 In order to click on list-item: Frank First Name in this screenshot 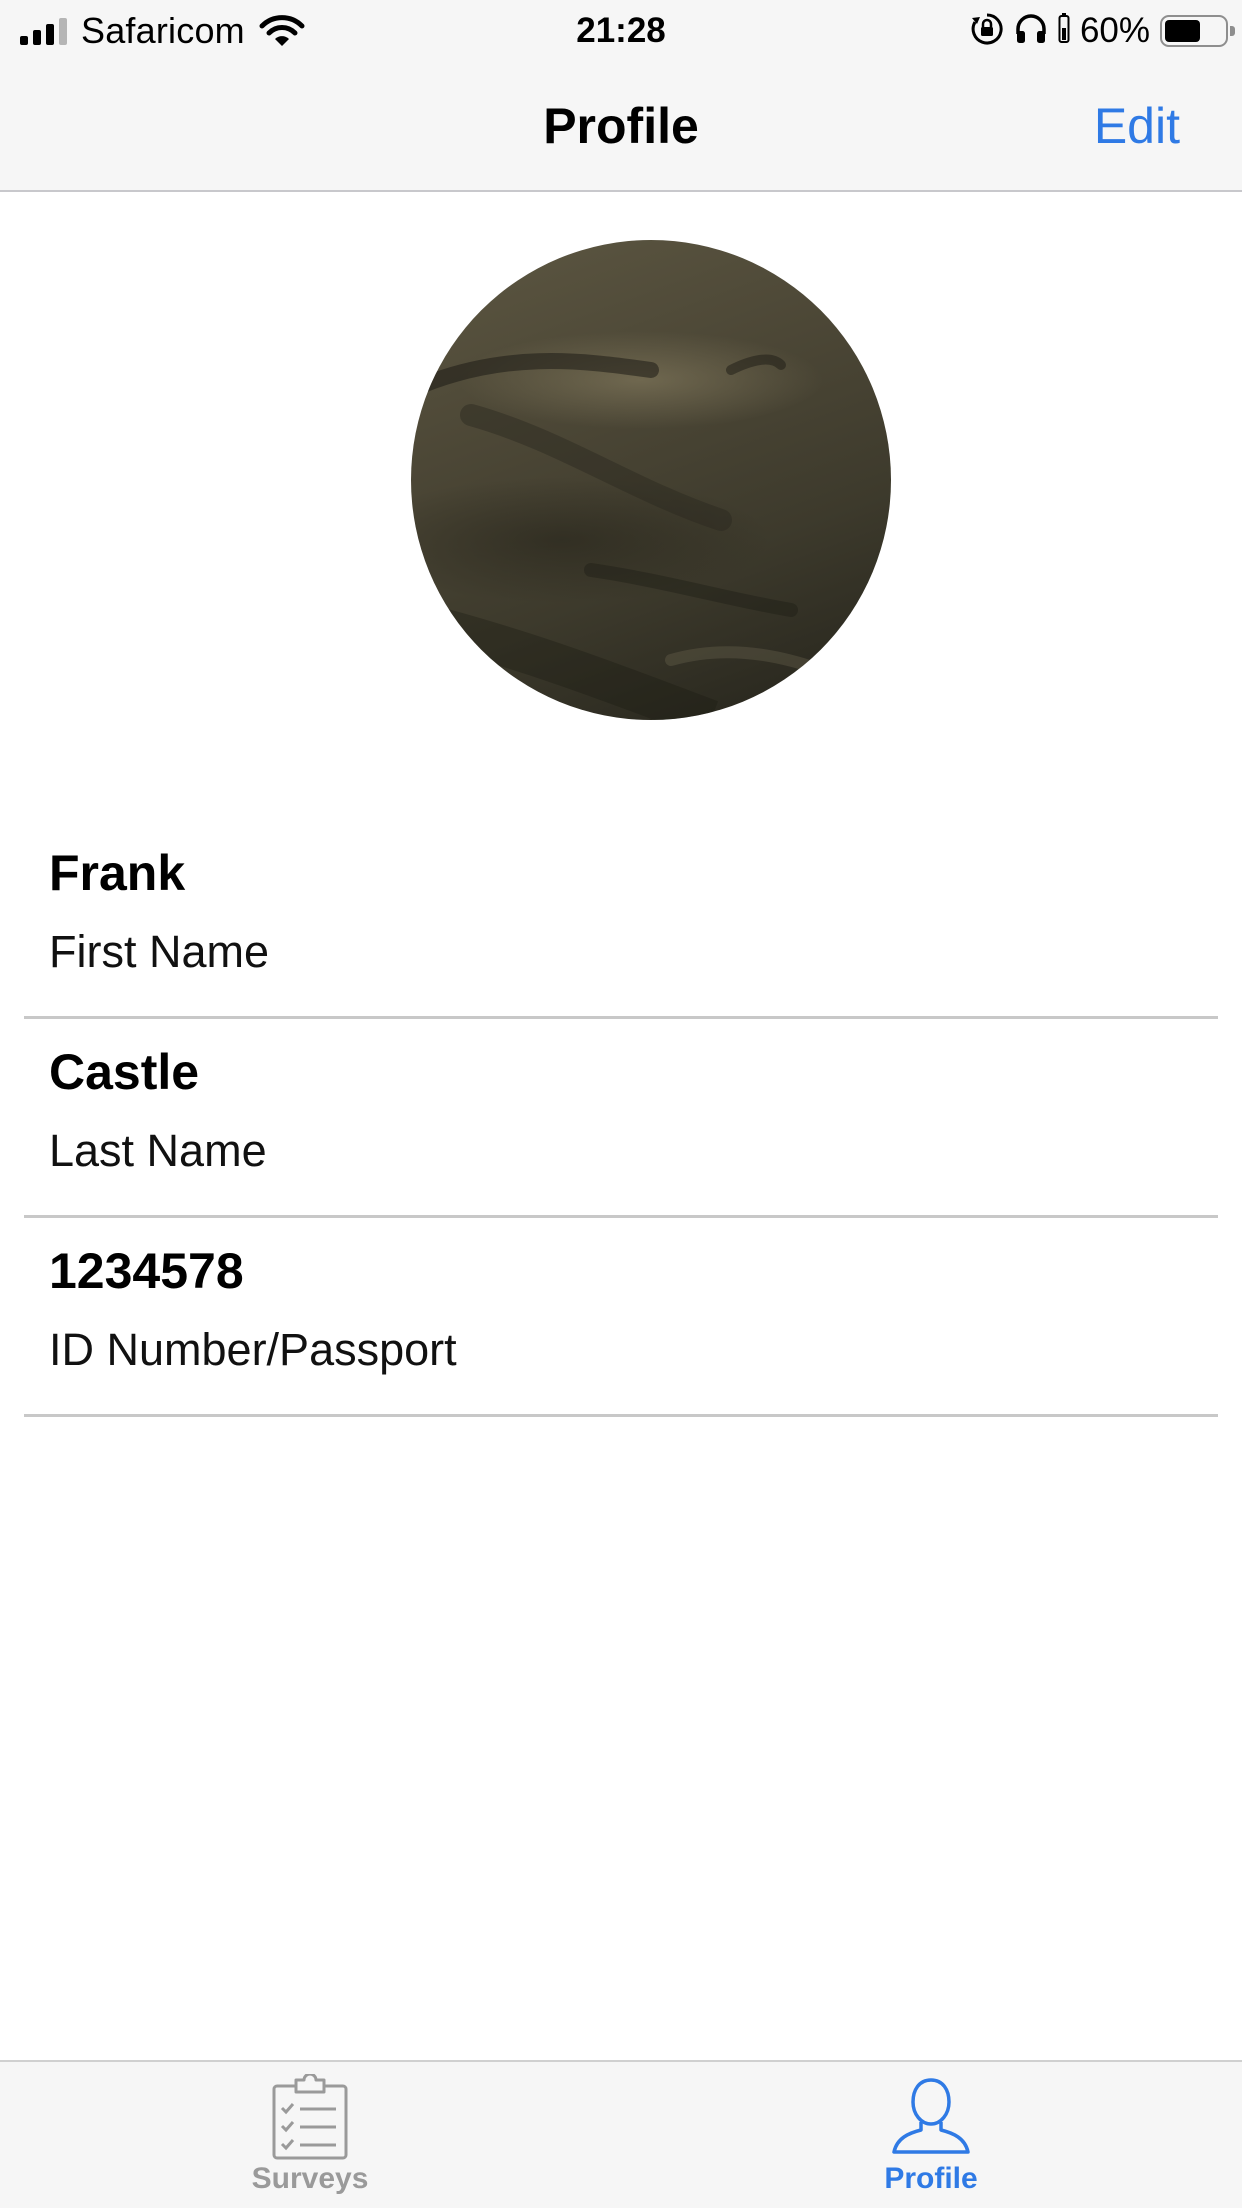, I will do `click(621, 919)`.